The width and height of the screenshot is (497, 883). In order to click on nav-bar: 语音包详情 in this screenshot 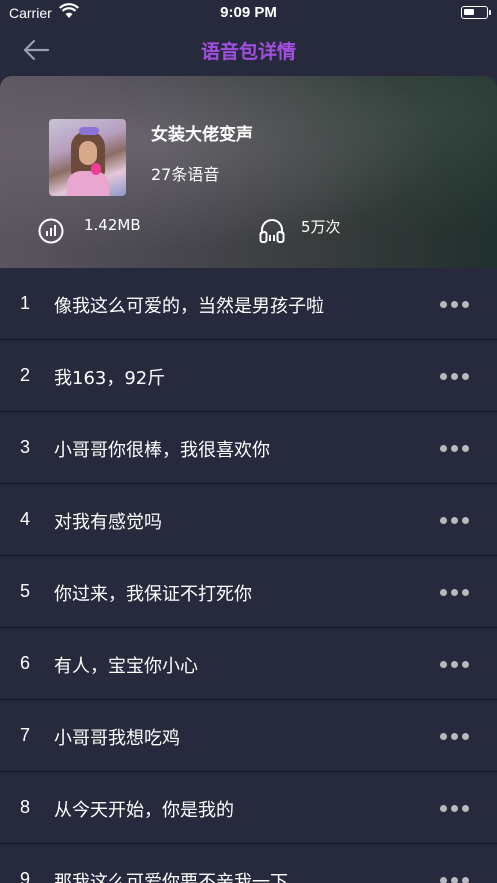, I will do `click(248, 51)`.